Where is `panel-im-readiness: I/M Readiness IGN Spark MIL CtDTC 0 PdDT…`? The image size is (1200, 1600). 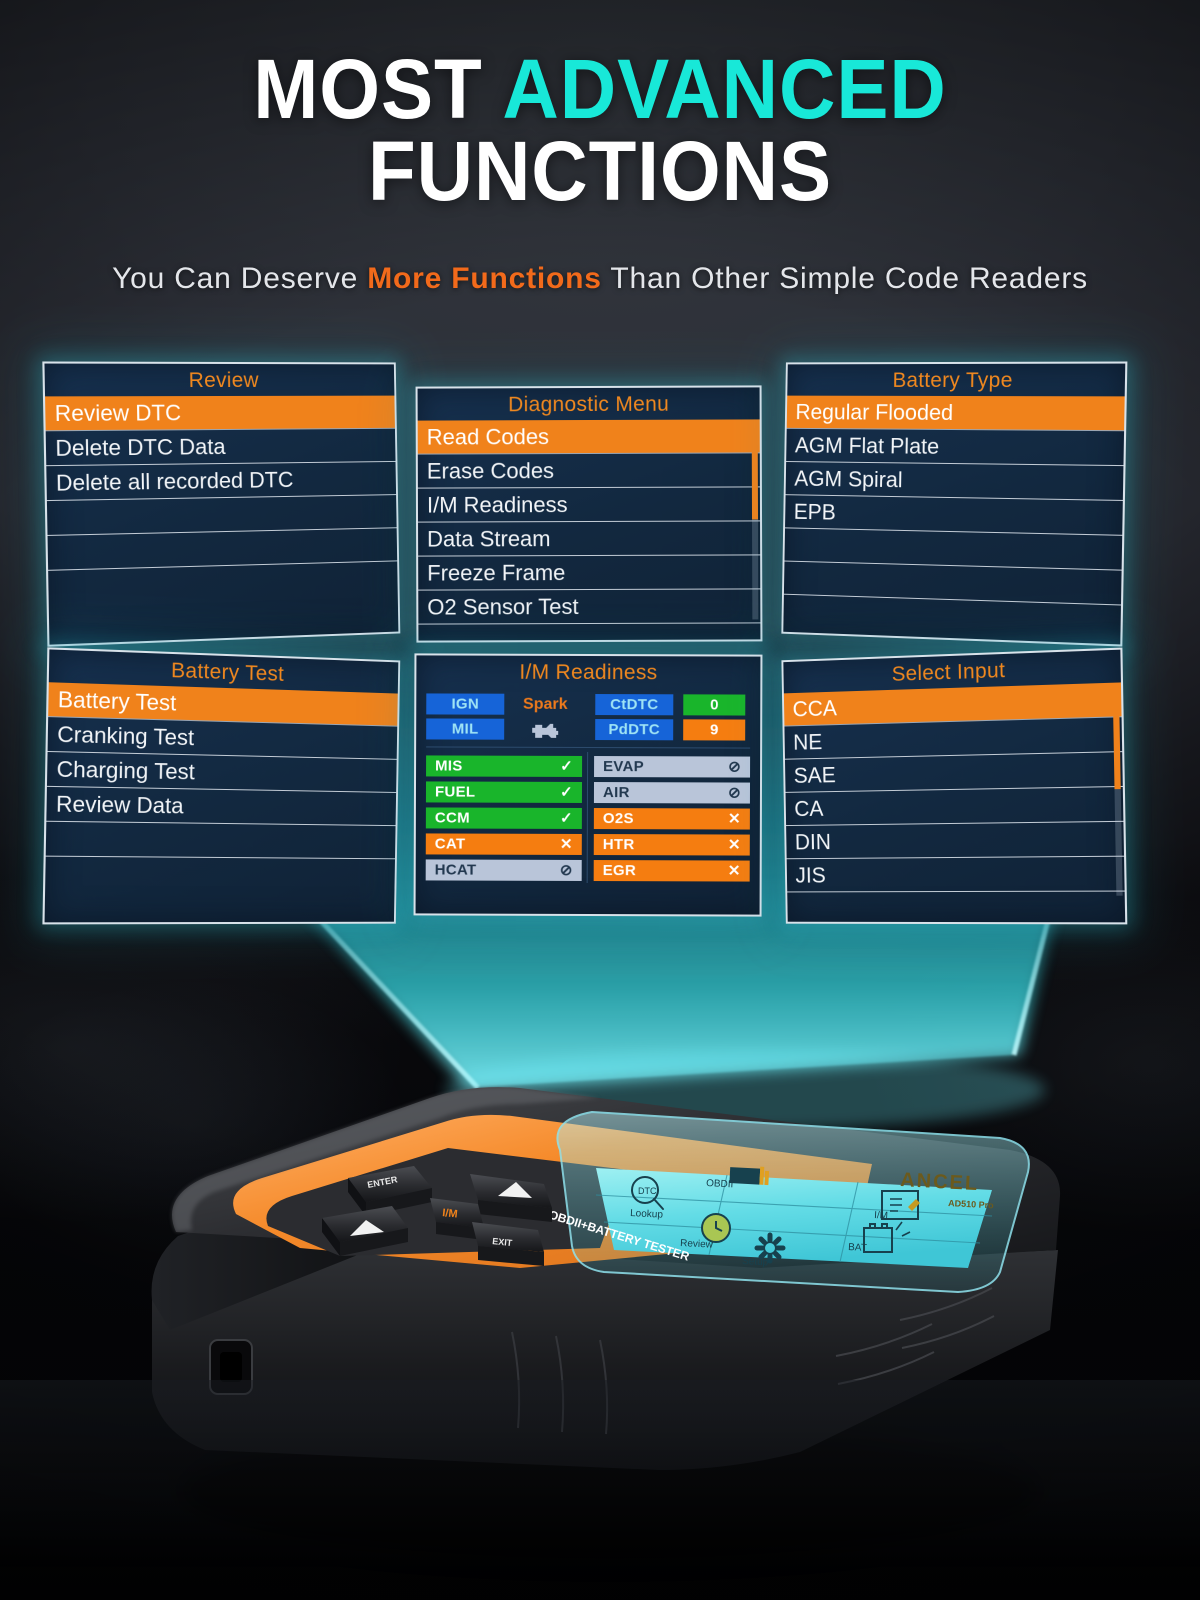
panel-im-readiness: I/M Readiness IGN Spark MIL CtDTC 0 PdDT… is located at coordinates (588, 785).